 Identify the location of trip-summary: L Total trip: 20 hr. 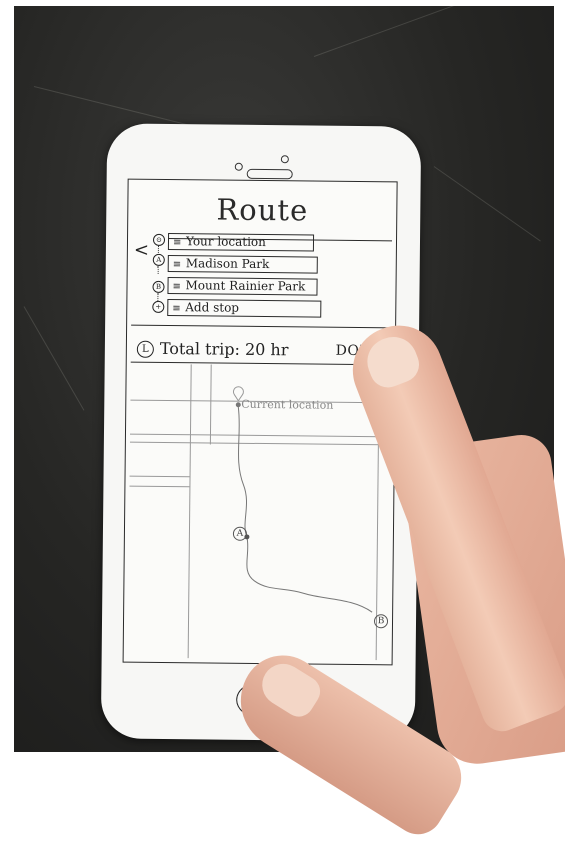
(212, 349).